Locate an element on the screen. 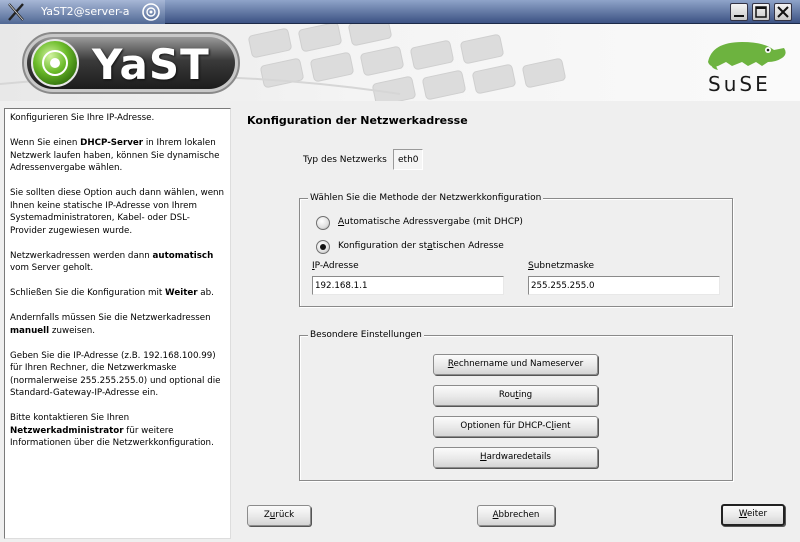 The image size is (800, 542). label-text: ing is located at coordinates (525, 395).